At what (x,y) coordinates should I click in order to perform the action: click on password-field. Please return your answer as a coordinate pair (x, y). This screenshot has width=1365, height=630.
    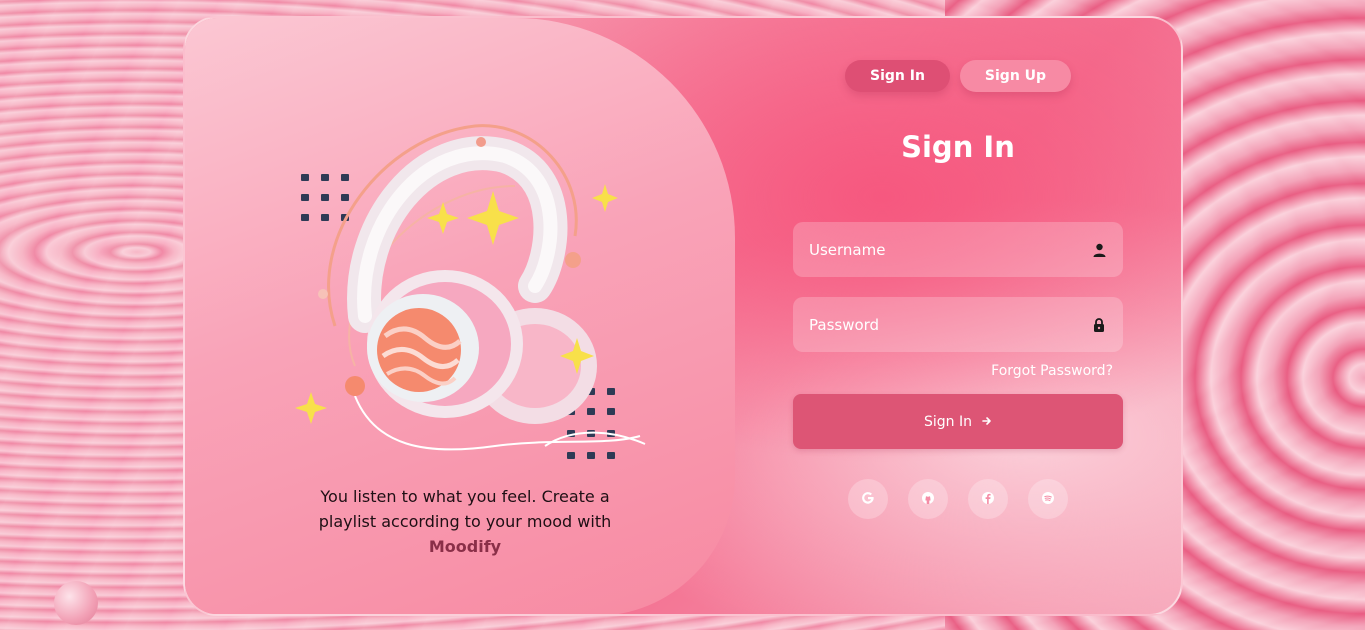
    Looking at the image, I should click on (958, 324).